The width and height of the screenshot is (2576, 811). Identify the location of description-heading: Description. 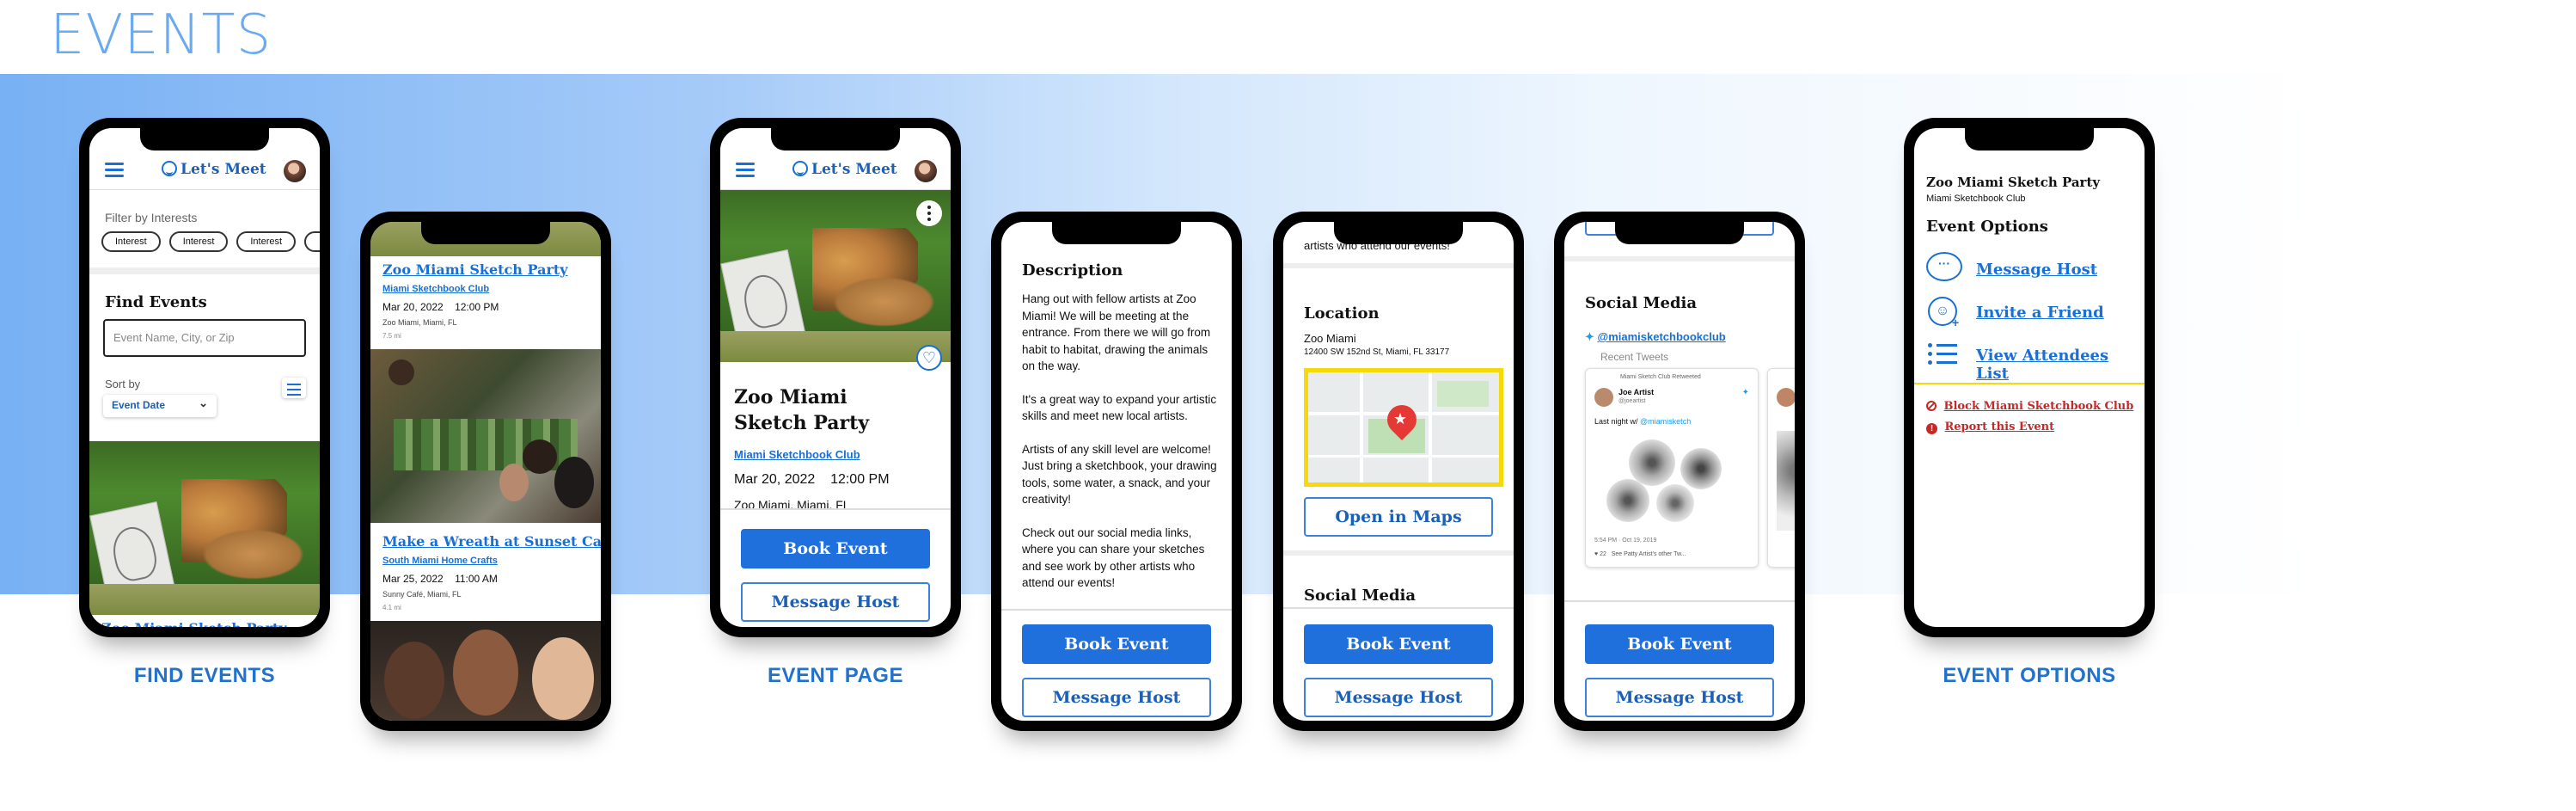
(1072, 270).